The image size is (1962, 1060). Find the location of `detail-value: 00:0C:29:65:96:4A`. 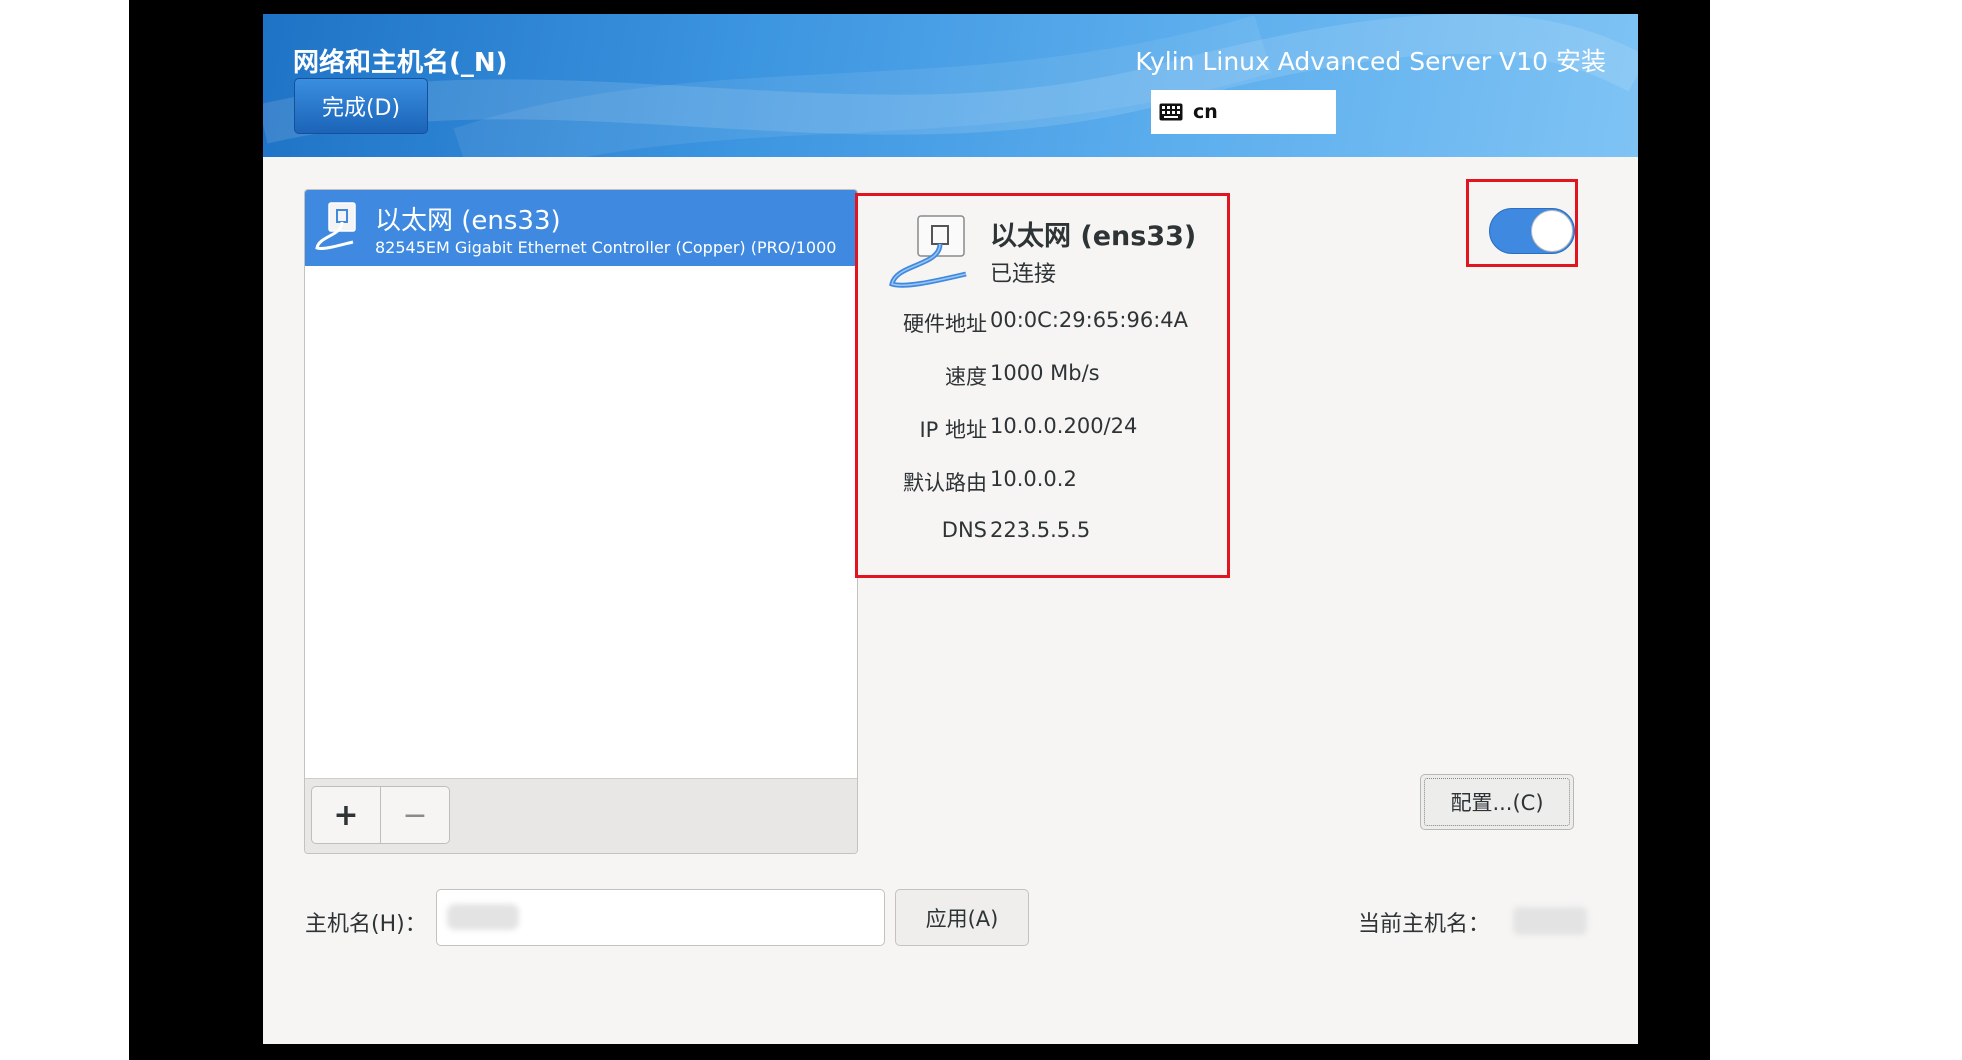

detail-value: 00:0C:29:65:96:4A is located at coordinates (1089, 320).